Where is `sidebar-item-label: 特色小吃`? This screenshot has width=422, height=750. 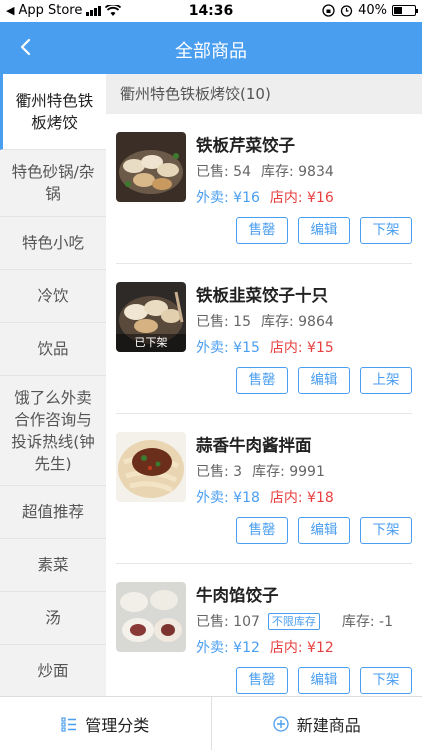 sidebar-item-label: 特色小吃 is located at coordinates (52, 243).